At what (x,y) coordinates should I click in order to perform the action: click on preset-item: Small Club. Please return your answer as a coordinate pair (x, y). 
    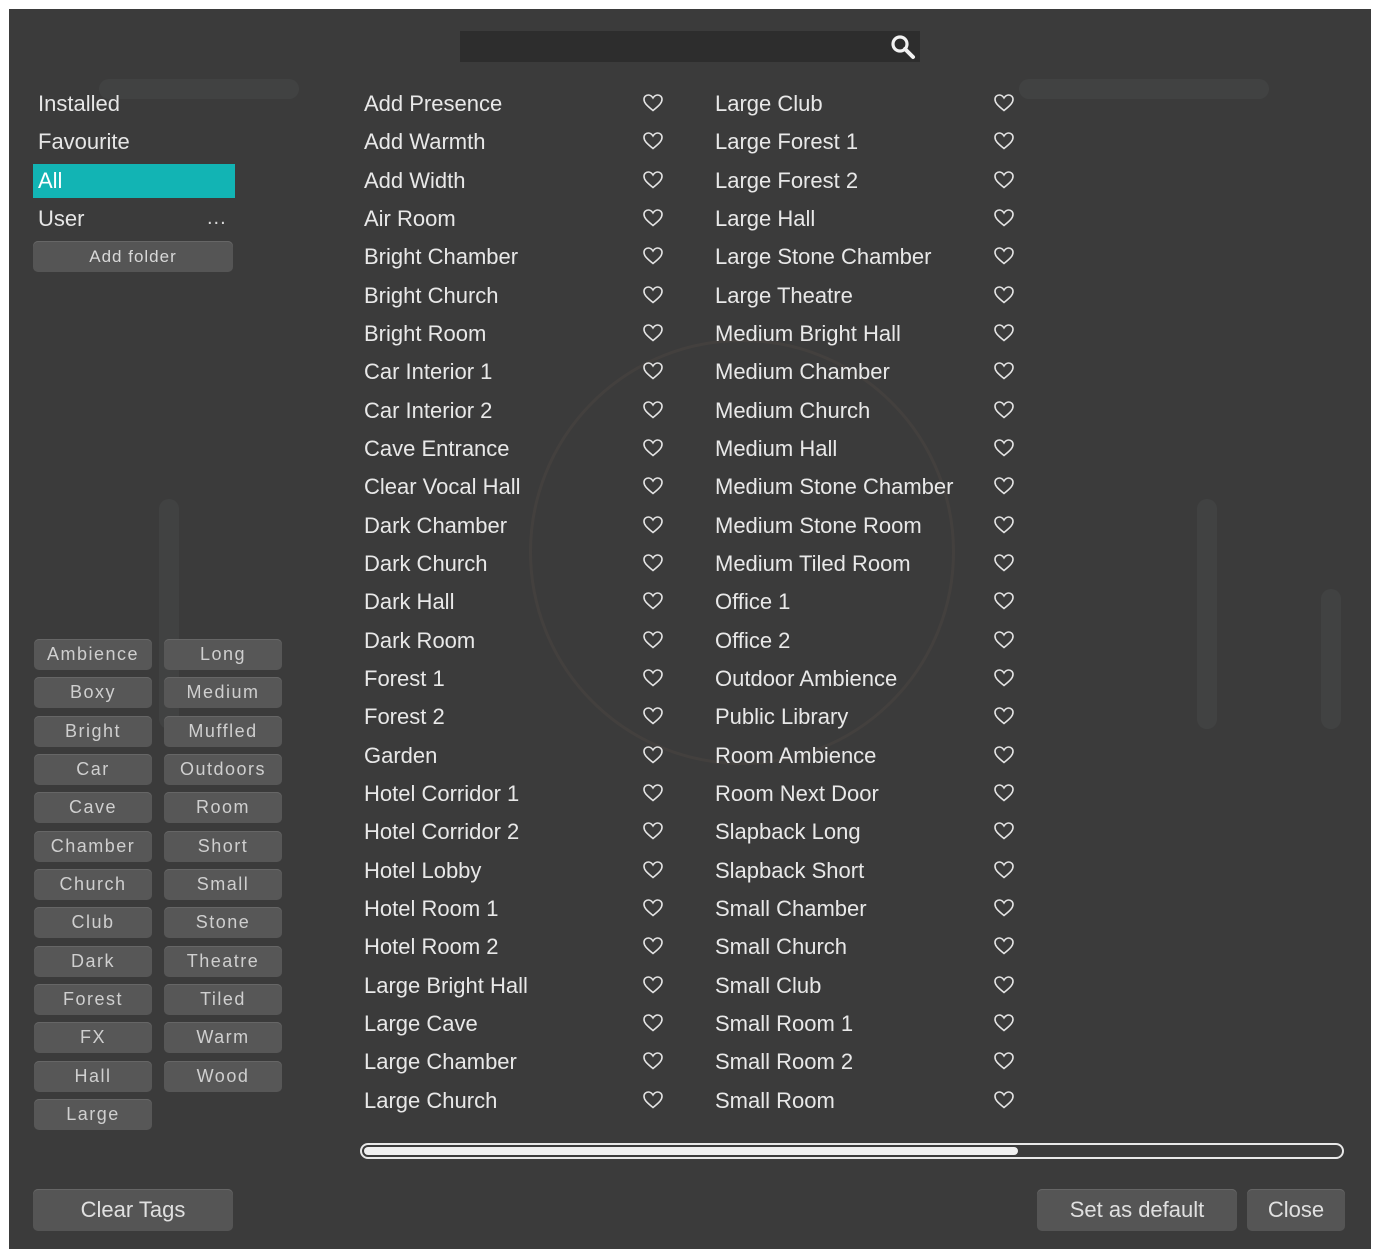
    Looking at the image, I should click on (768, 986).